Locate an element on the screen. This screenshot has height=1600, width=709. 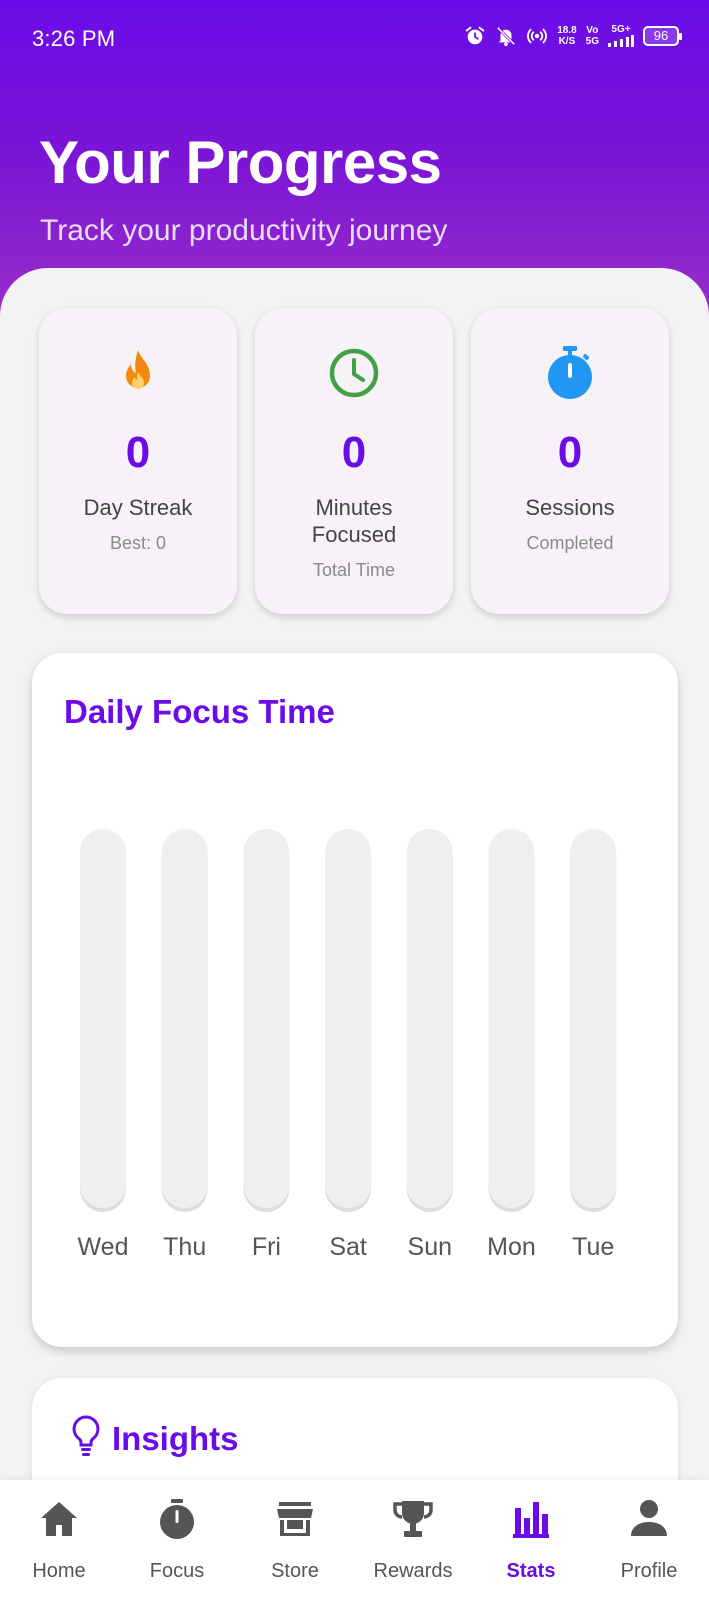
nav-label-profile: Profile is located at coordinates (649, 1571).